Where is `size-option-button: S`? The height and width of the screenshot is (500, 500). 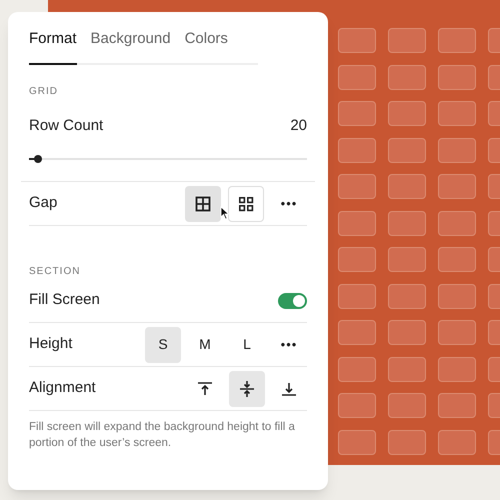 size-option-button: S is located at coordinates (163, 344).